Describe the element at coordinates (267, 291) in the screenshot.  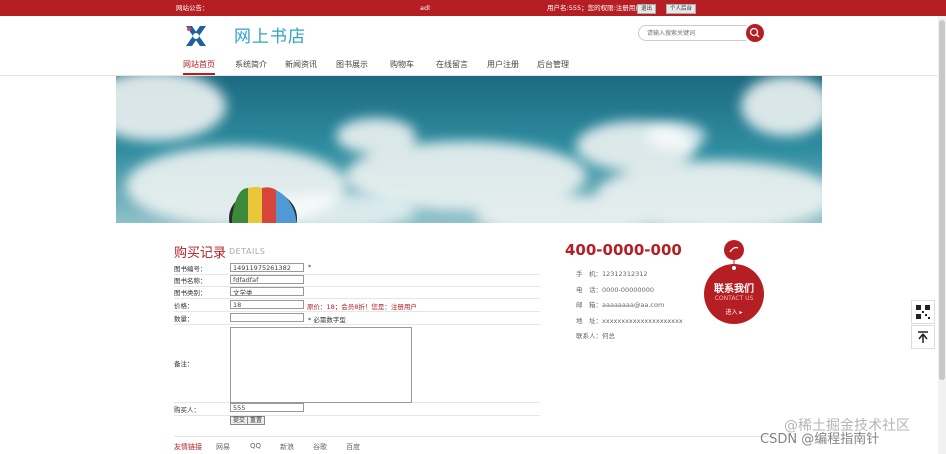
I see `book-type-input` at that location.